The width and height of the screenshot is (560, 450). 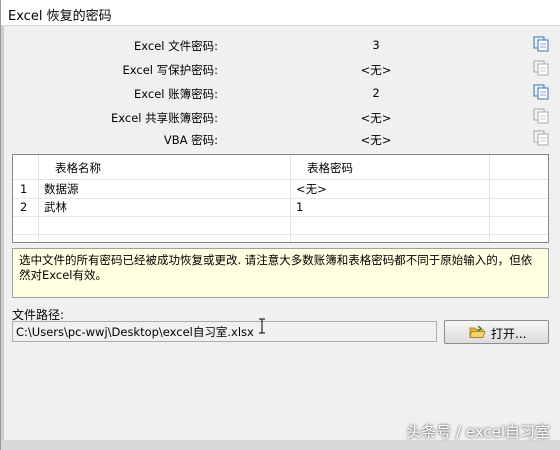 I want to click on password-row-workbook: Excel 账簿密码: 2, so click(x=280, y=93).